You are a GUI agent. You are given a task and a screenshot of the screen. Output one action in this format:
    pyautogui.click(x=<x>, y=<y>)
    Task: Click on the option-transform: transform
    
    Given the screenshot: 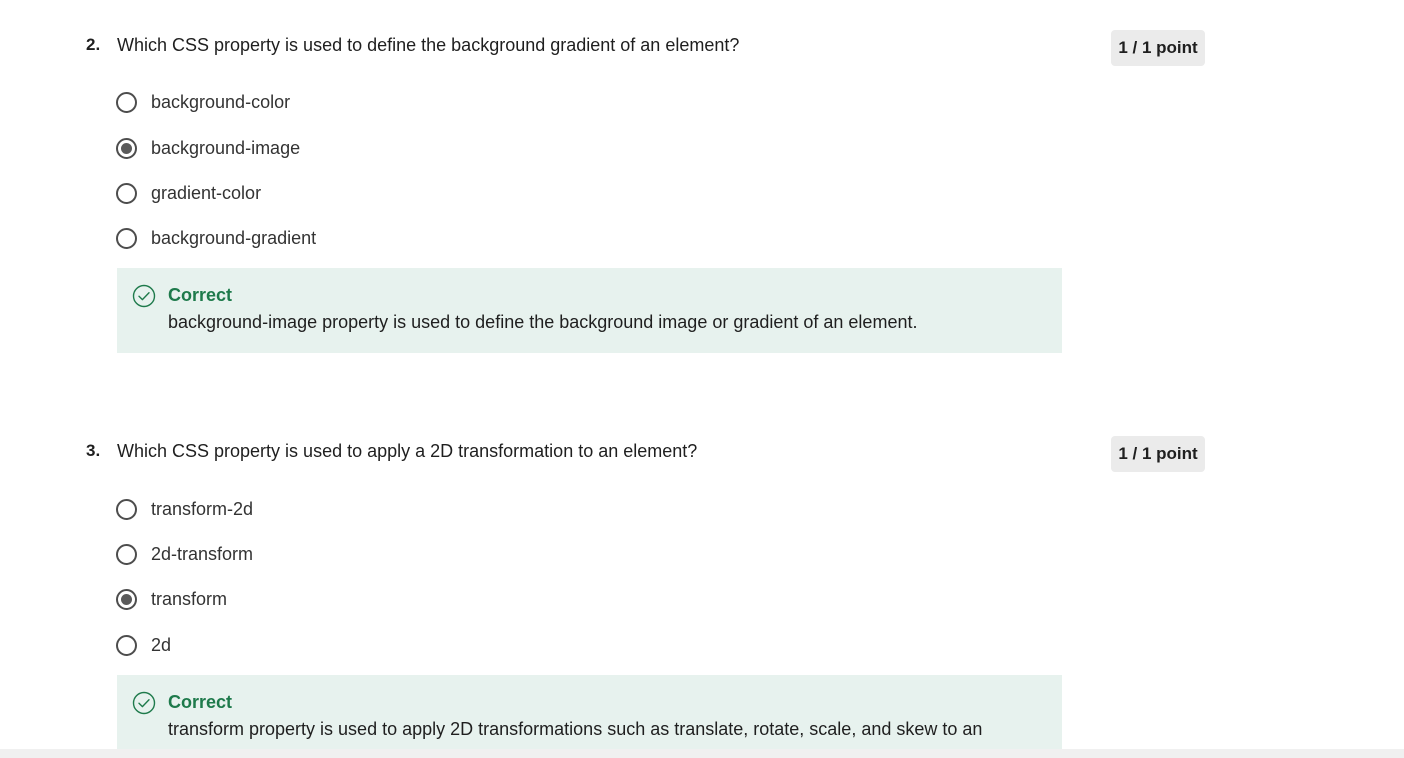 What is the action you would take?
    pyautogui.click(x=171, y=599)
    